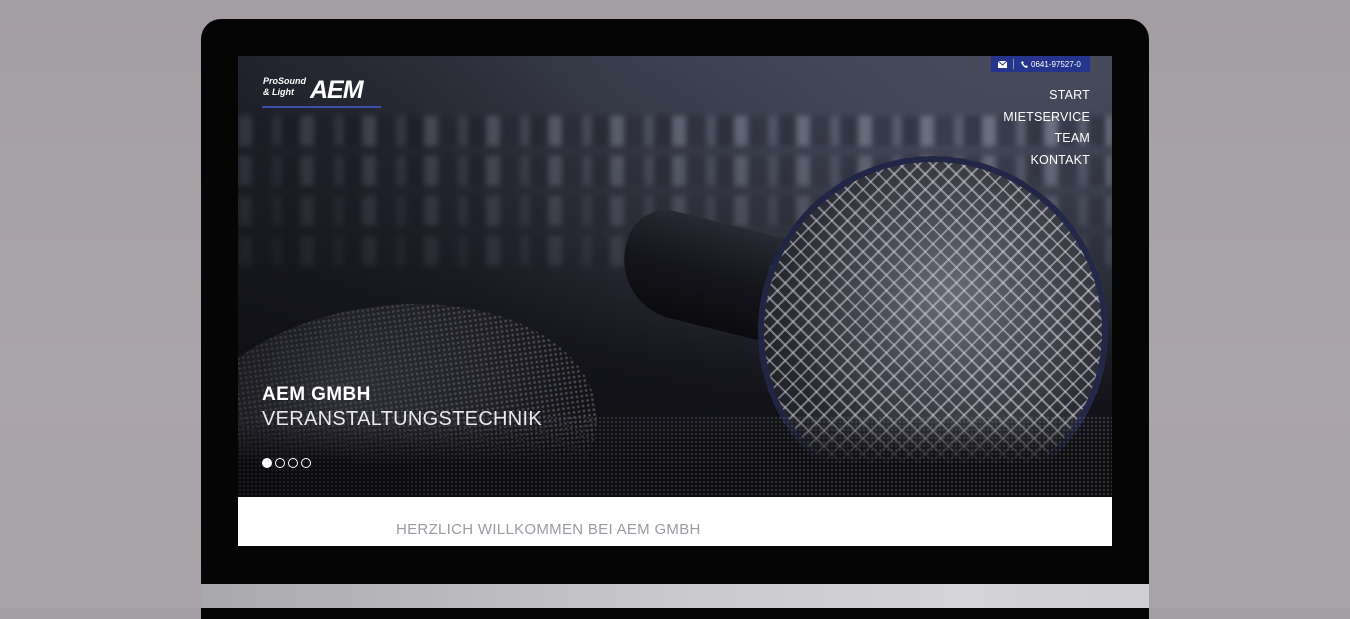  Describe the element at coordinates (337, 90) in the screenshot. I see `logo-mark: AEM` at that location.